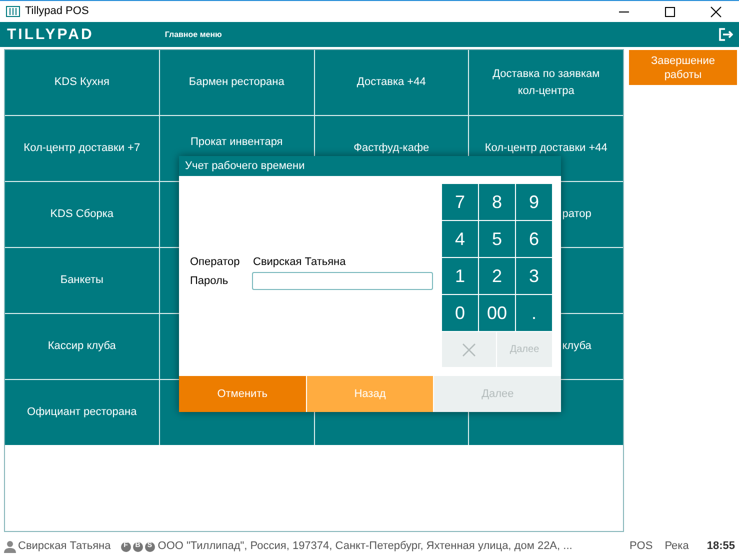 This screenshot has width=739, height=556. I want to click on keypad-key: 9, so click(534, 202).